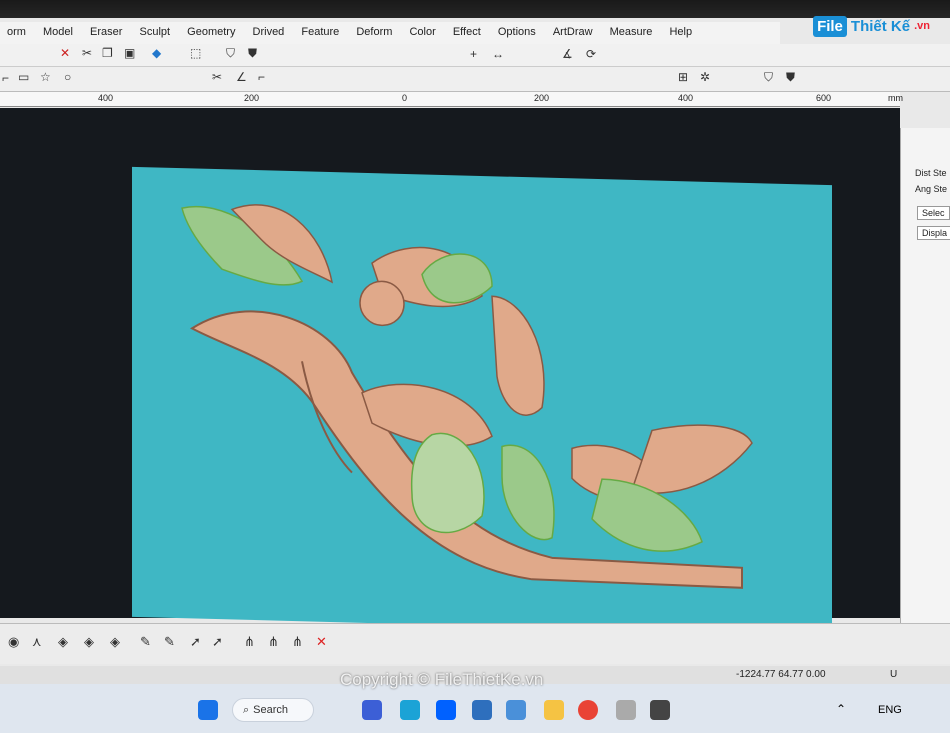 Image resolution: width=950 pixels, height=733 pixels. Describe the element at coordinates (890, 710) in the screenshot. I see `language-indicator: ENG` at that location.